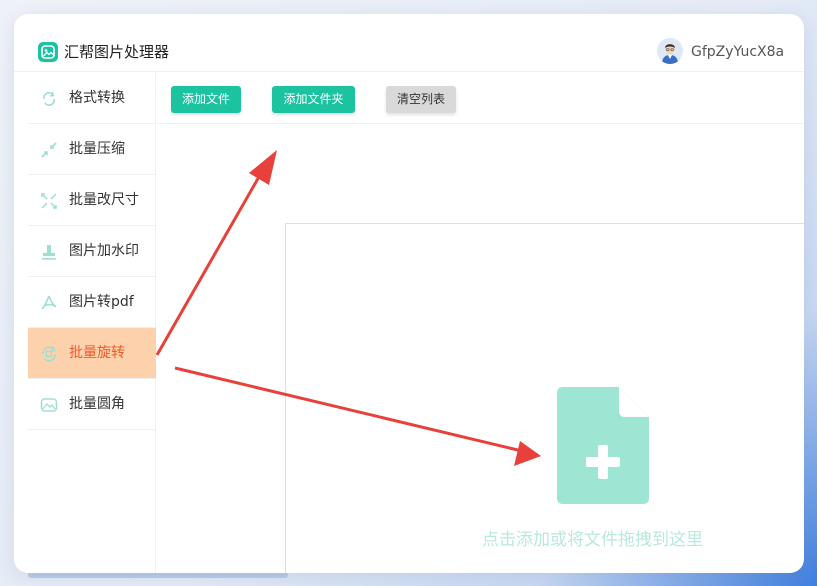 This screenshot has width=817, height=586. Describe the element at coordinates (603, 447) in the screenshot. I see `add-file-icon` at that location.